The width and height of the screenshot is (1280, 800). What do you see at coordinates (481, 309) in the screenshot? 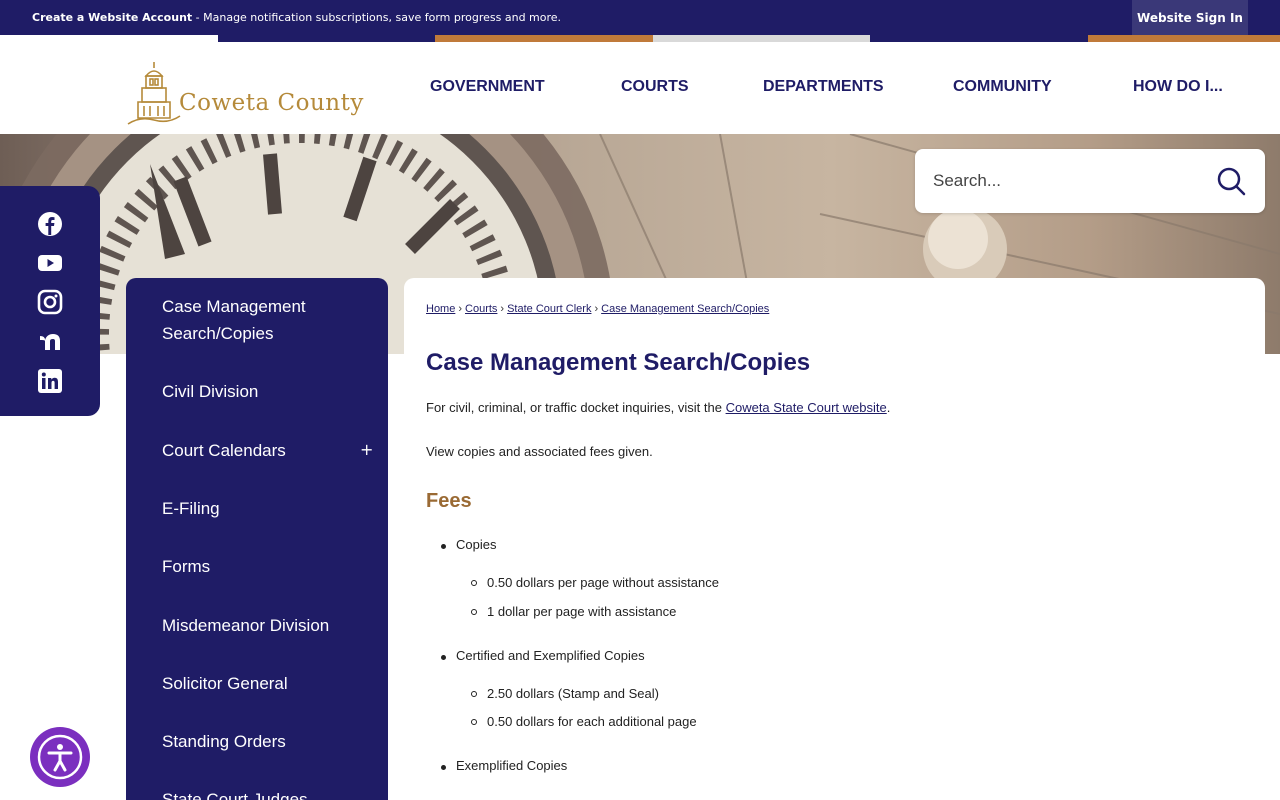
I see `breadcrumb-courts: Courts` at bounding box center [481, 309].